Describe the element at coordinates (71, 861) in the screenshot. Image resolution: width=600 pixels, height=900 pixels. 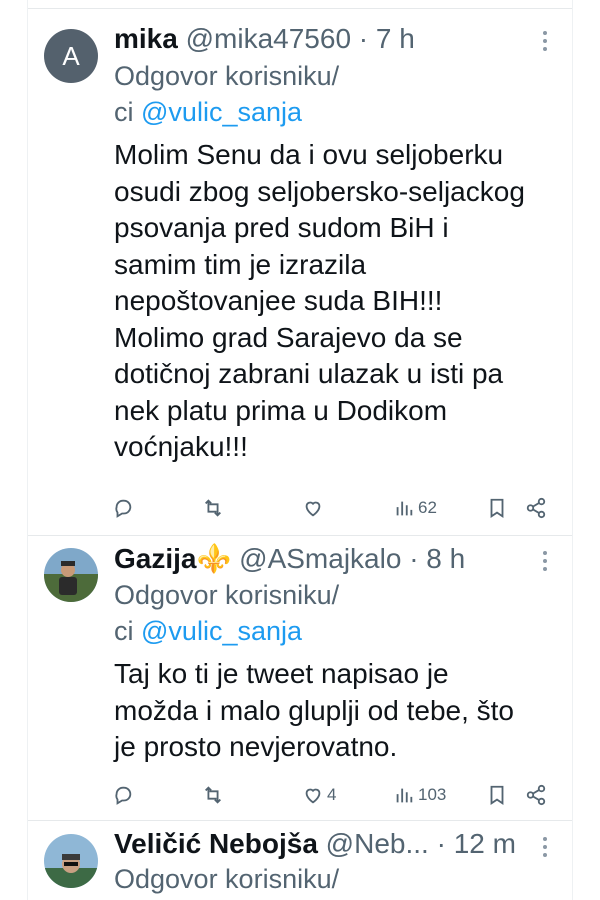
I see `avatar` at that location.